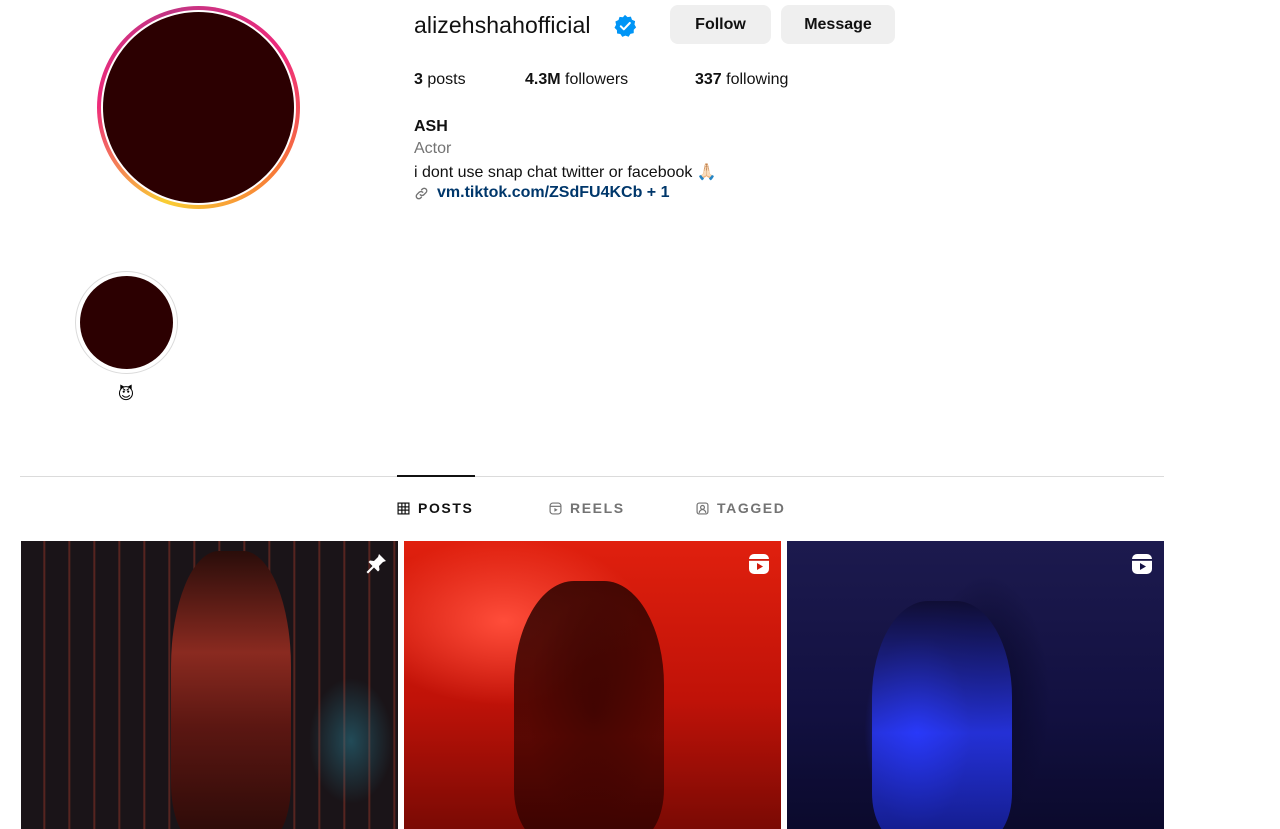 This screenshot has height=829, width=1280. I want to click on tab-tagged: TAGGED, so click(740, 508).